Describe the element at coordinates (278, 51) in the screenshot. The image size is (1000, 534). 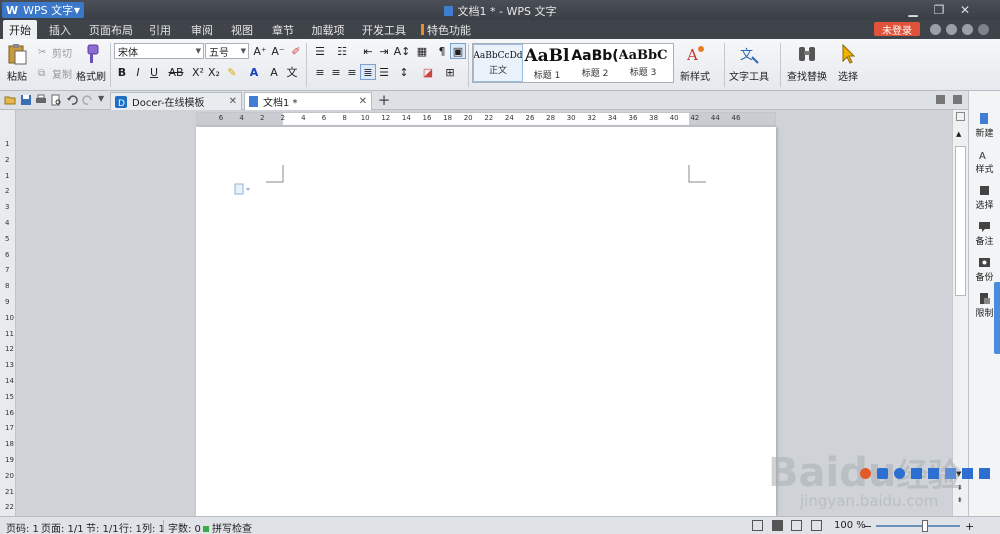
I see `shrink-font-icon: A⁻` at that location.